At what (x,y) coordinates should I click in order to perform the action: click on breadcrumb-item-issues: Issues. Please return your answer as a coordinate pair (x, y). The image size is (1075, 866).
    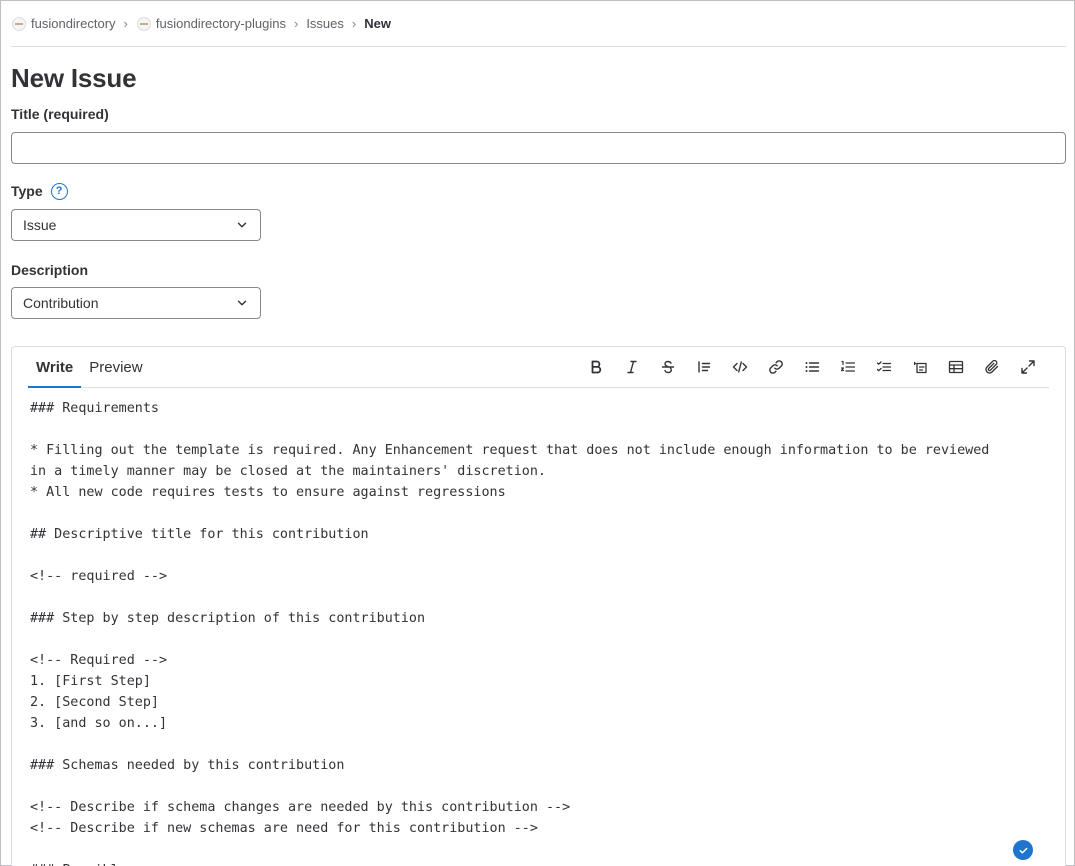
    Looking at the image, I should click on (325, 23).